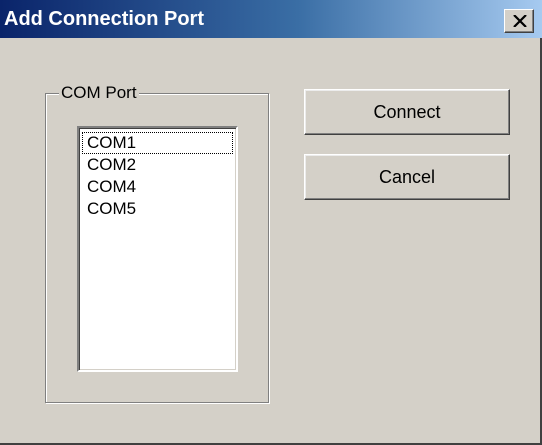 The width and height of the screenshot is (542, 445). Describe the element at coordinates (407, 112) in the screenshot. I see `connect-button: Connect` at that location.